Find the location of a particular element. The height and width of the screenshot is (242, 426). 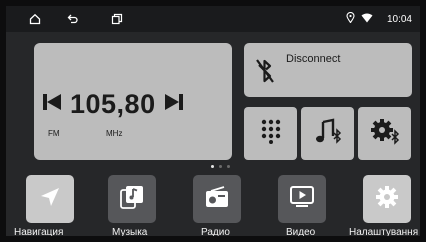

music-tile is located at coordinates (132, 199).